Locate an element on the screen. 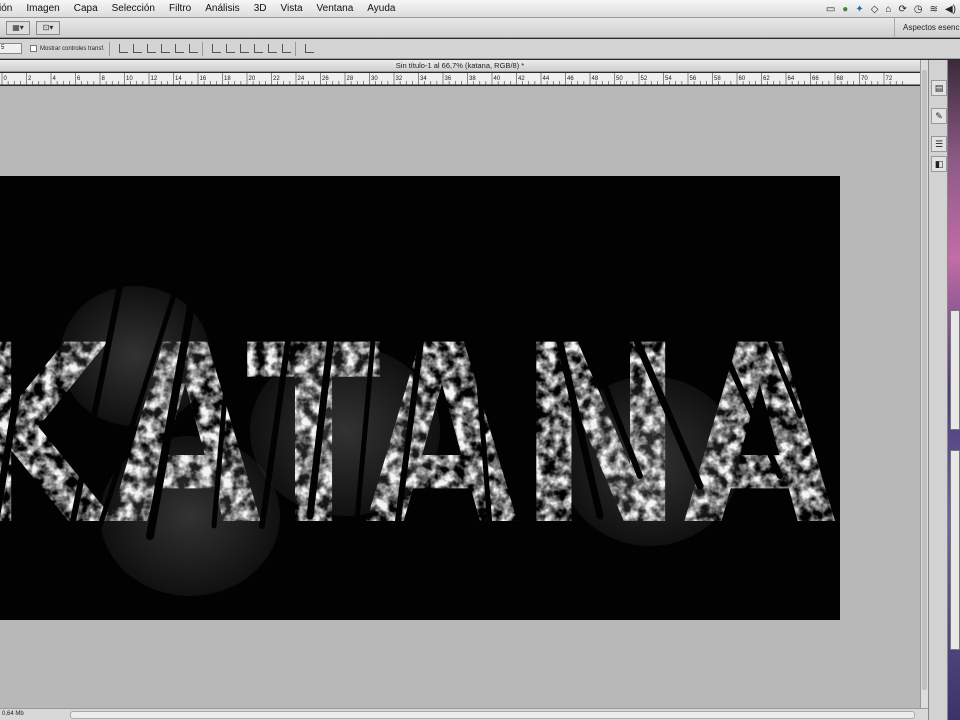  history-panel-icon: ▤ is located at coordinates (939, 88).